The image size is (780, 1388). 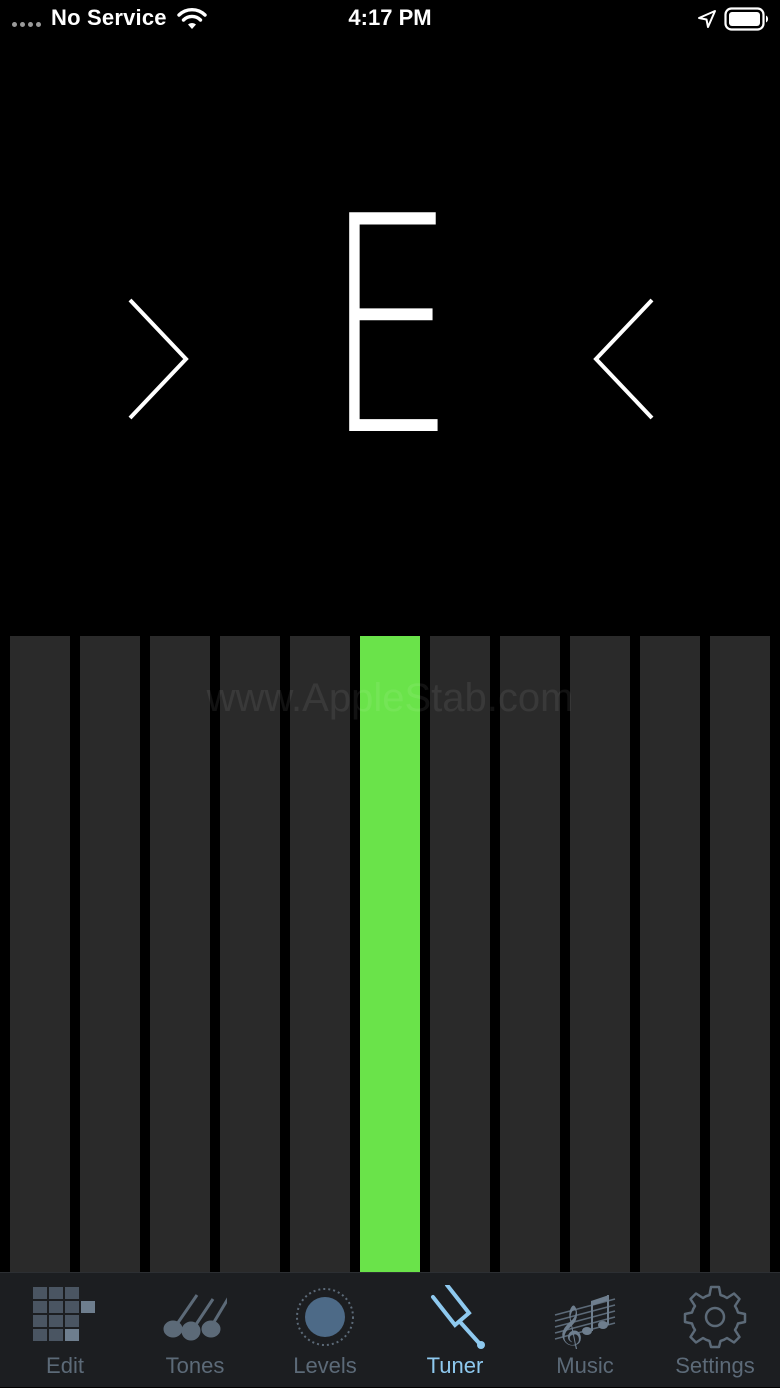 I want to click on meter-bar-active, so click(x=390, y=954).